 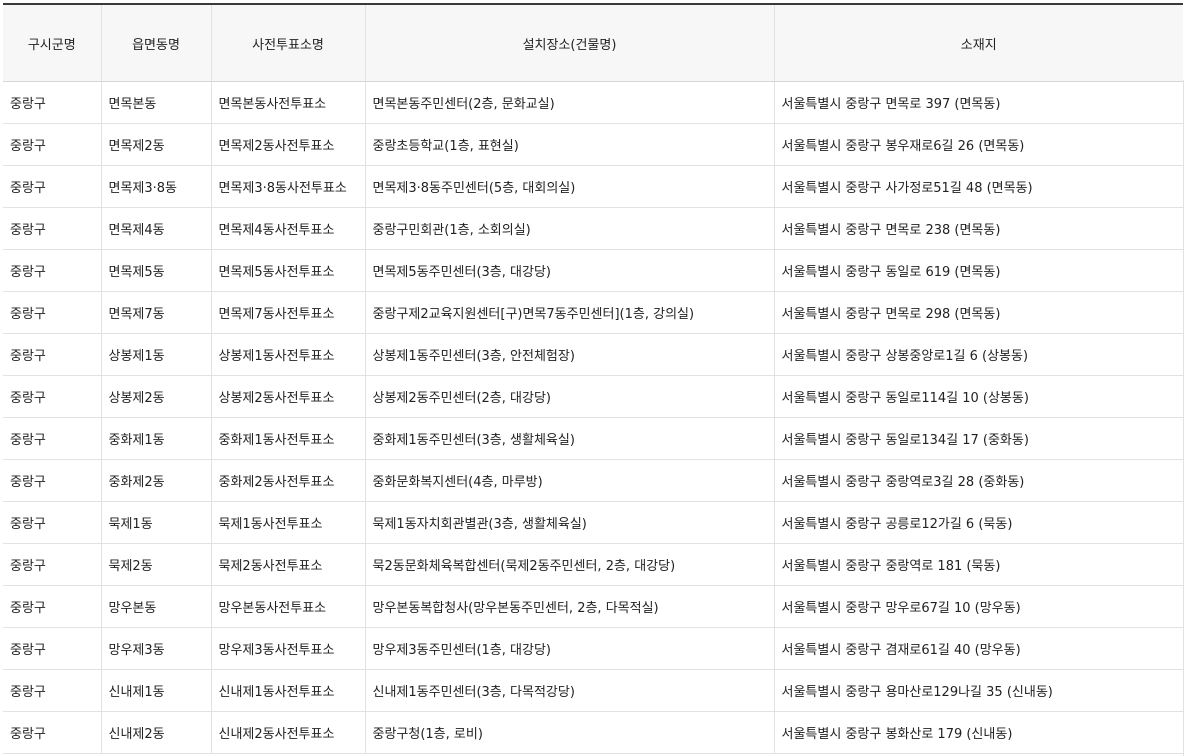 I want to click on location-cell: 상봉제2동주민센터(2층, 대강당), so click(x=569, y=396).